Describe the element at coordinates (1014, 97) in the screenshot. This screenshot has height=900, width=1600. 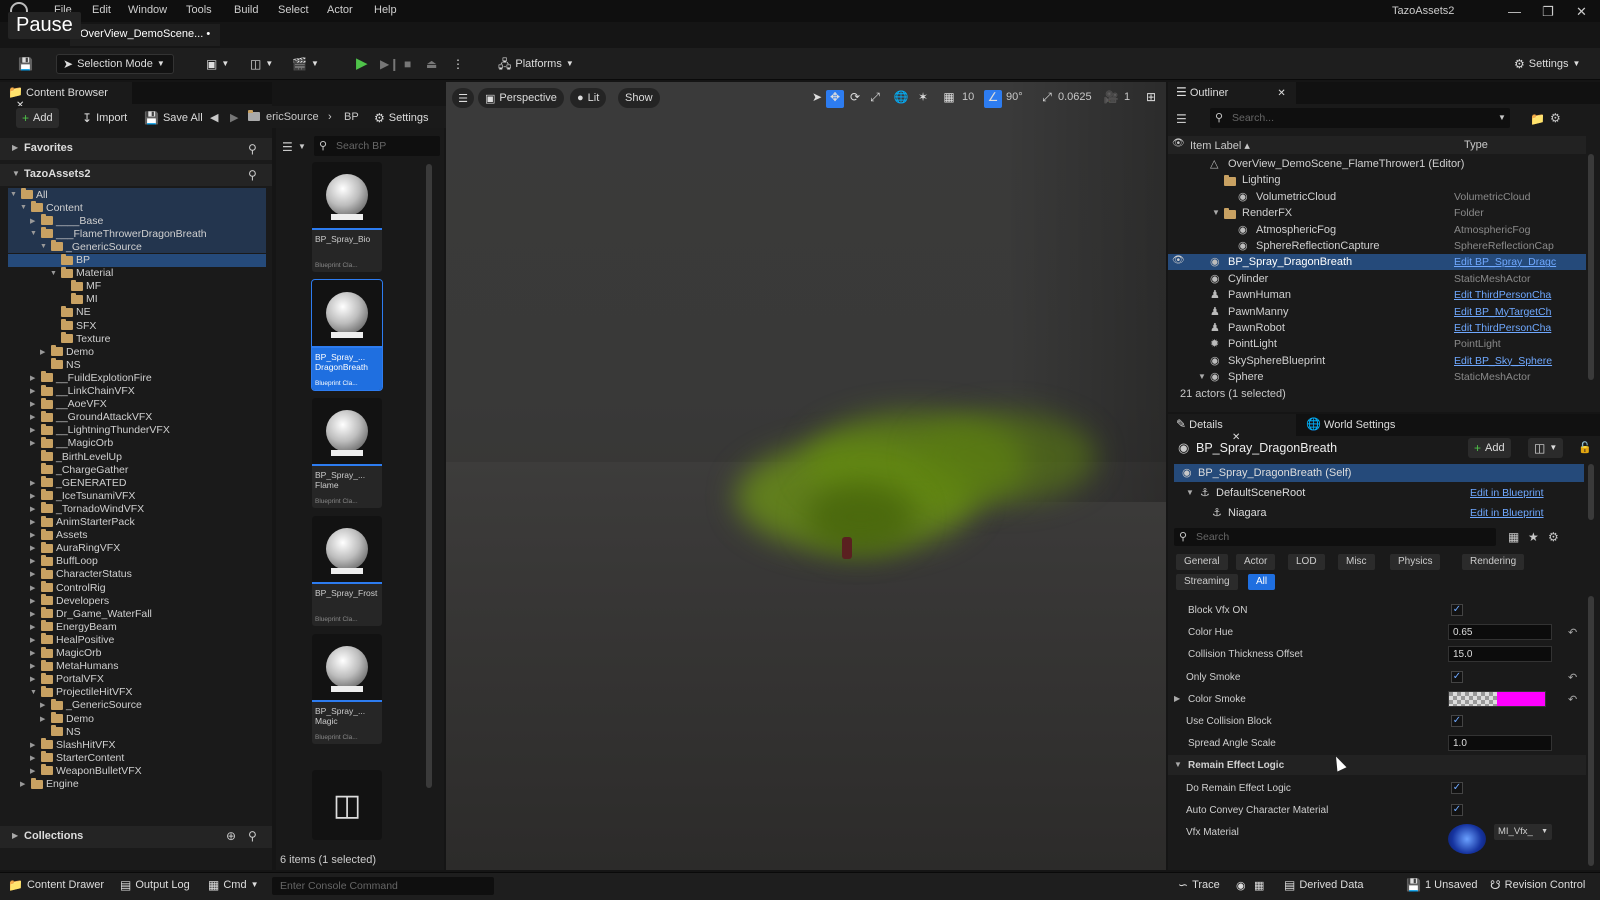
I see `angle-snap-value: 90°` at that location.